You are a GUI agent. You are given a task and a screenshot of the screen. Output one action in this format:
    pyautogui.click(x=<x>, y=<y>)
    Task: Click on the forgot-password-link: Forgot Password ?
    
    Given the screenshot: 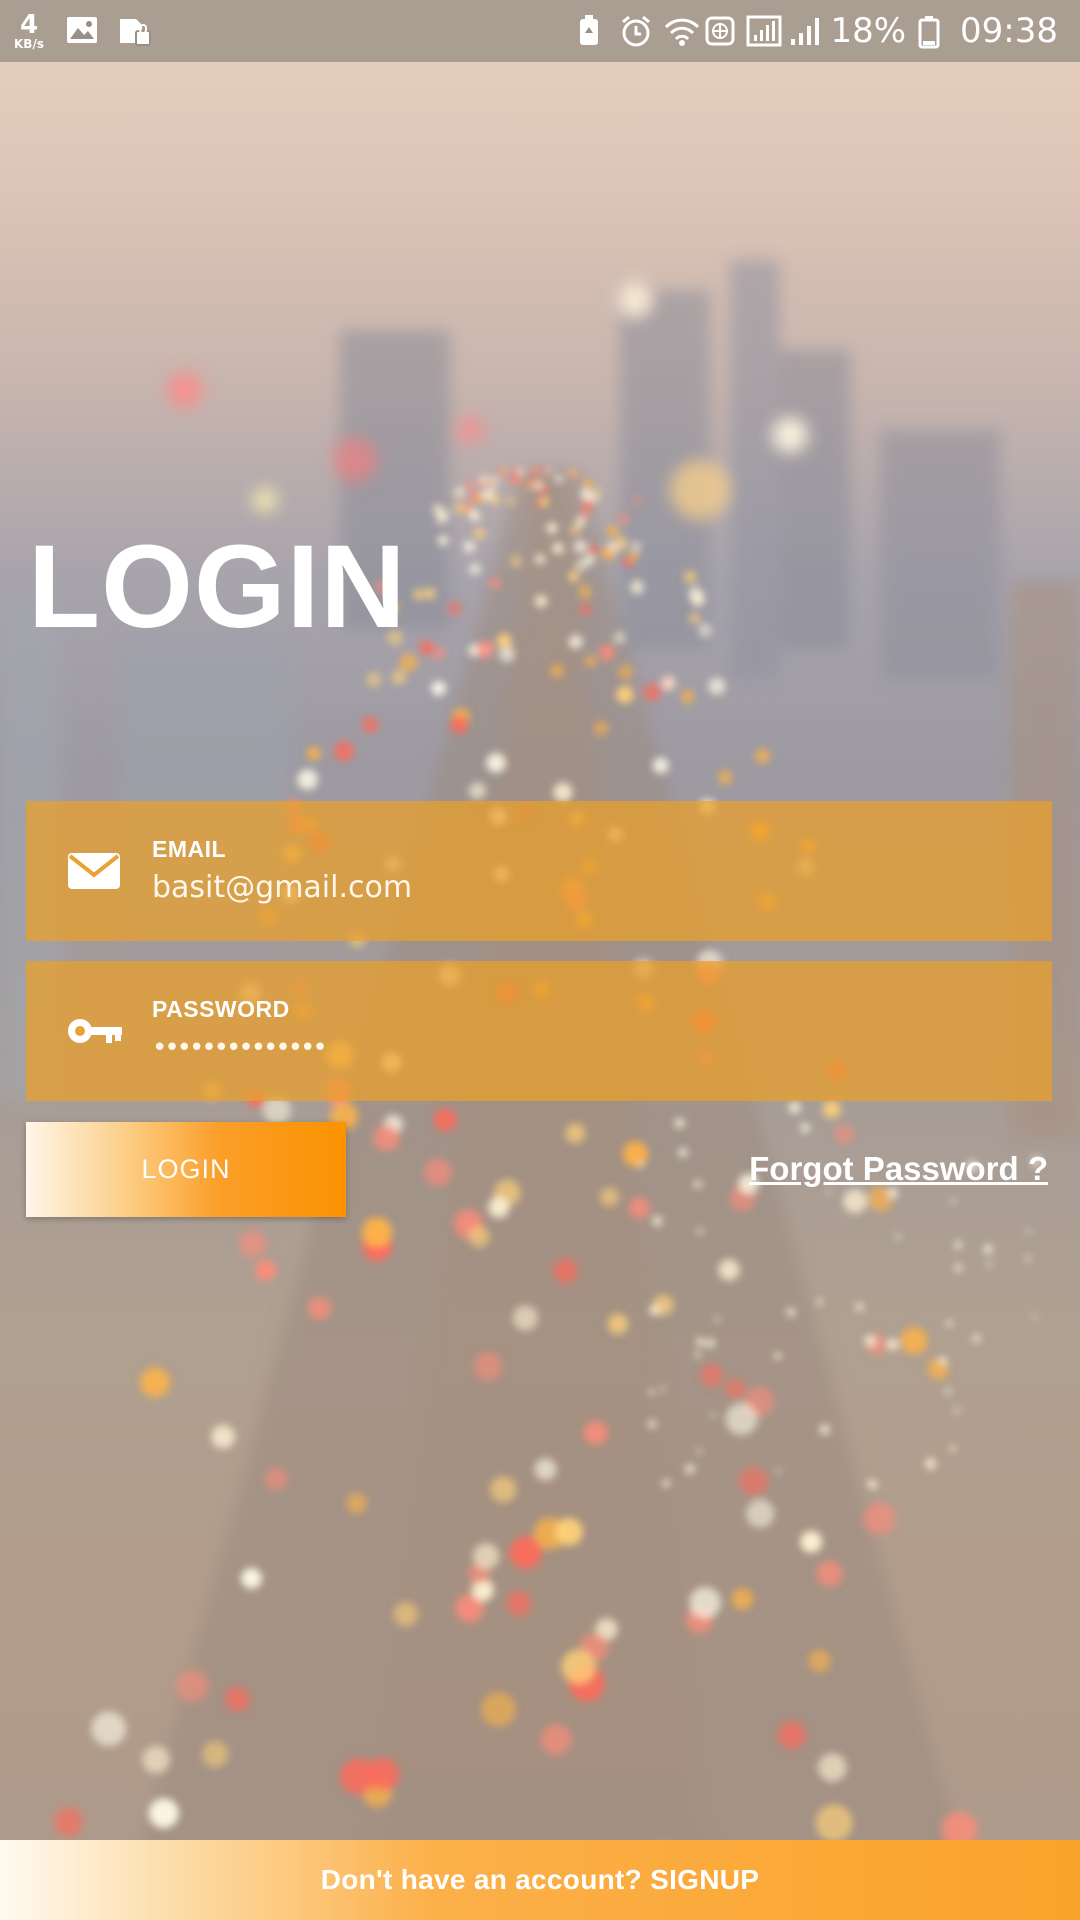 What is the action you would take?
    pyautogui.click(x=898, y=1169)
    